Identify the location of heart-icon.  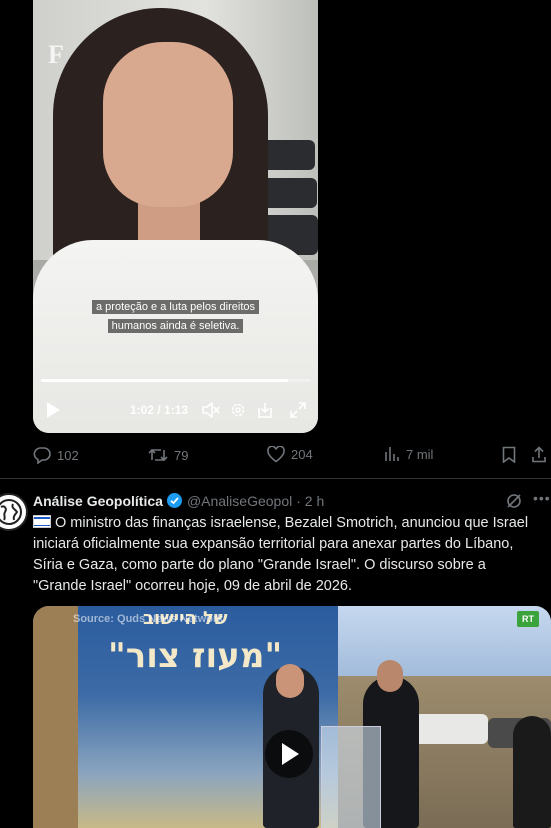
(276, 454).